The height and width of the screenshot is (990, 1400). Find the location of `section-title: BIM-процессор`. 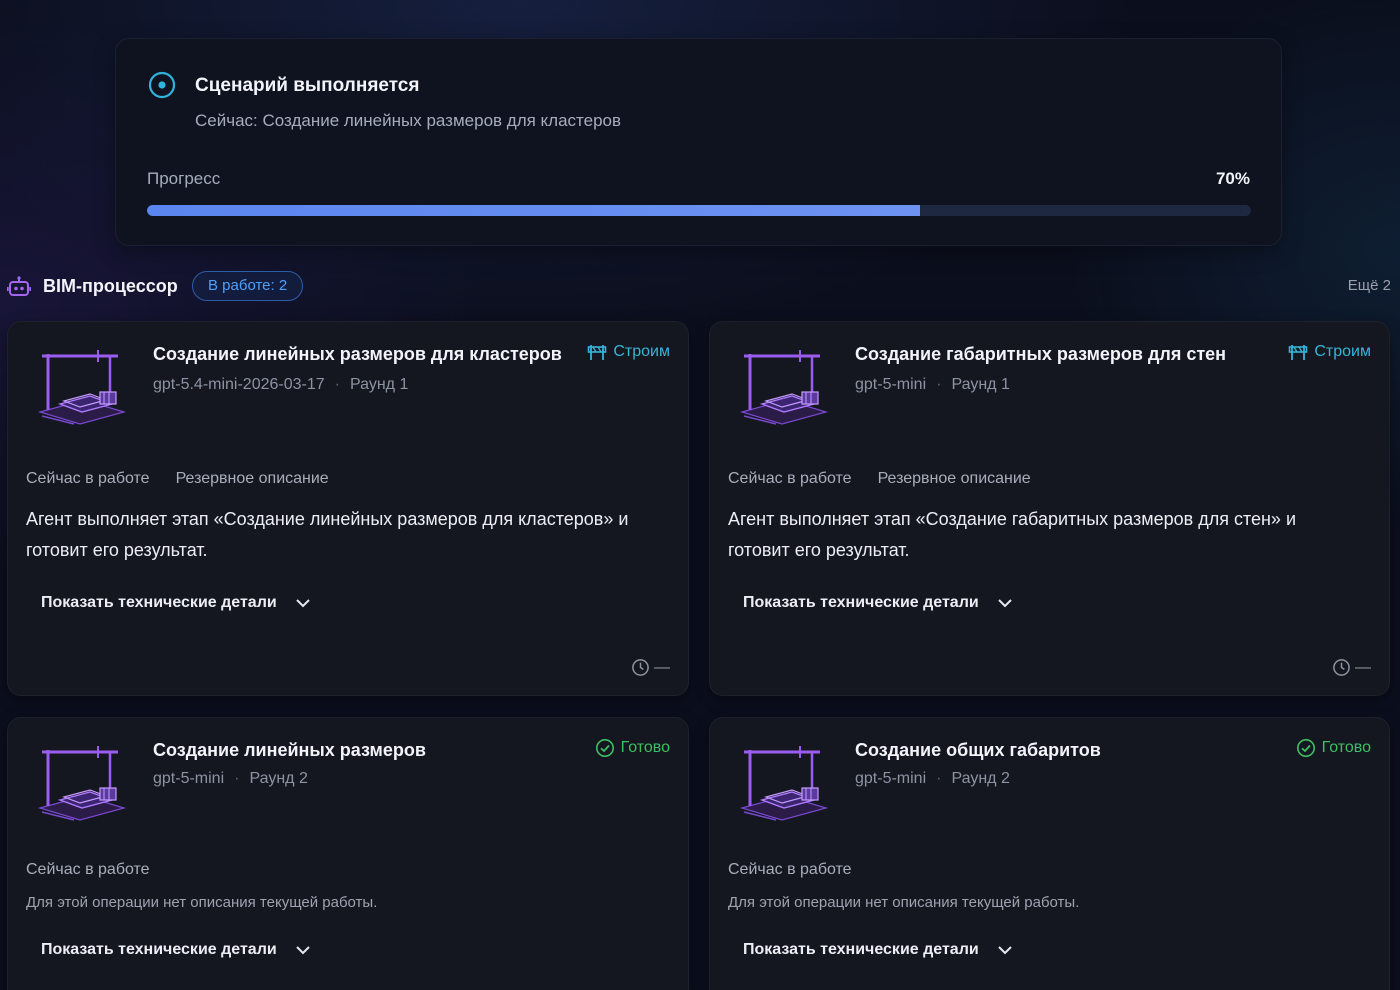

section-title: BIM-процессор is located at coordinates (110, 286).